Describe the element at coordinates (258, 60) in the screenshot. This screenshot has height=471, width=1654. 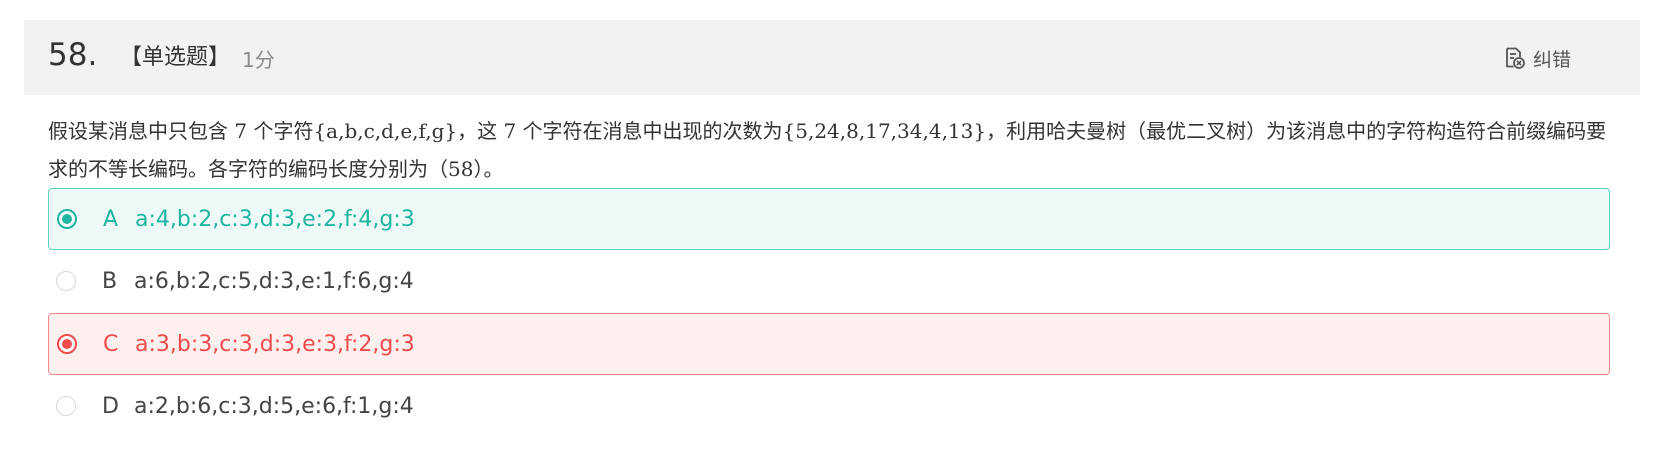
I see `question-score: 1分` at that location.